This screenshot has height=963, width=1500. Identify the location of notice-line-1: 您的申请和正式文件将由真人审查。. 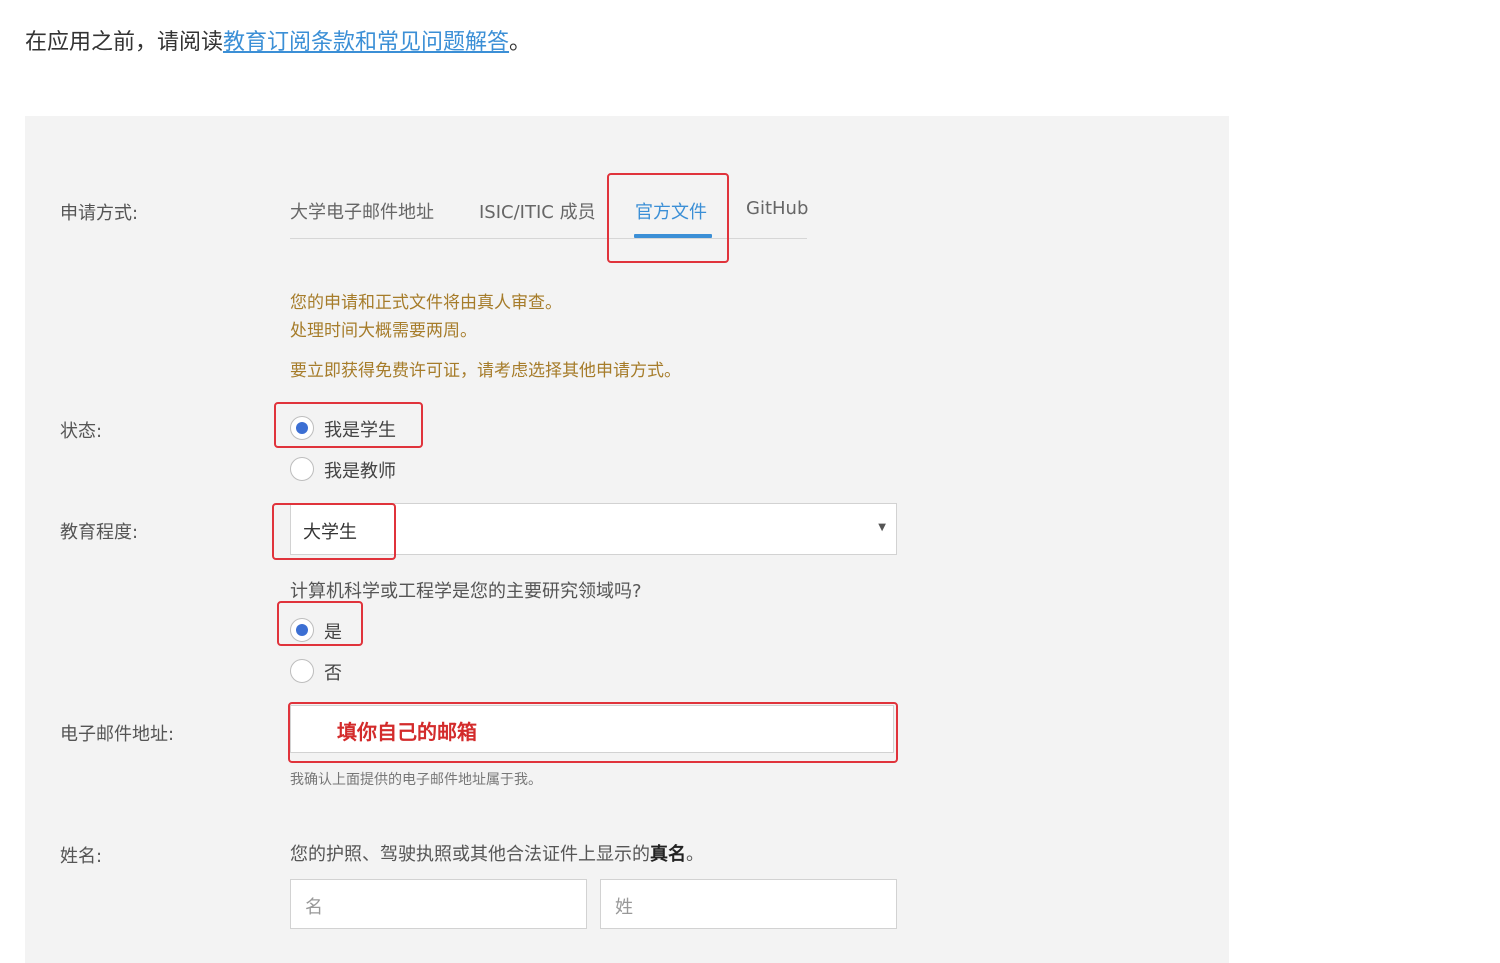
(426, 303).